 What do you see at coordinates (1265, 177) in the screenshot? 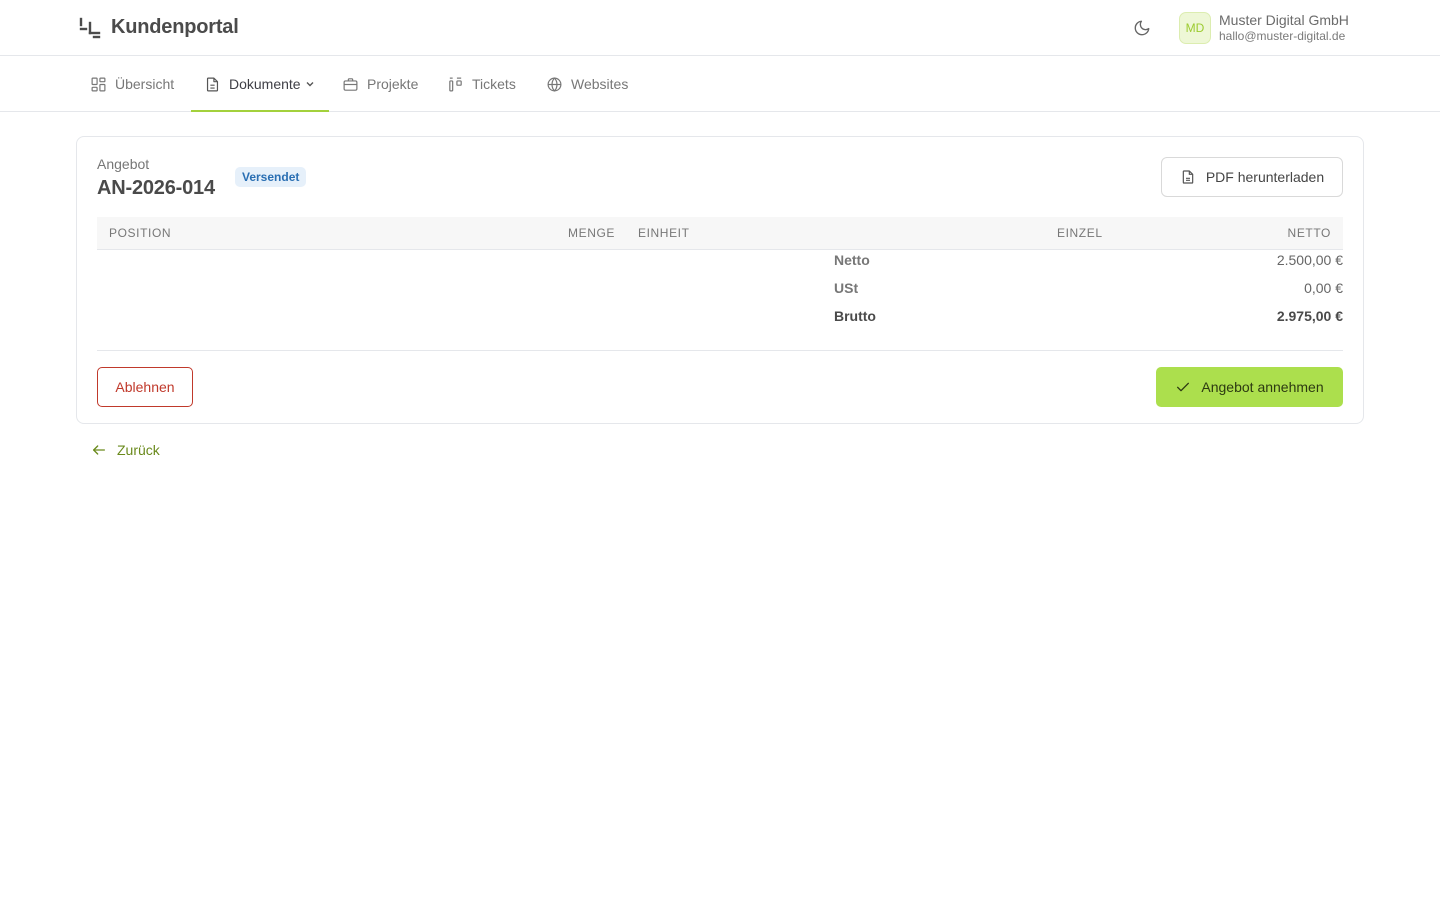
I see `download-pdf-label: PDF herunterladen` at bounding box center [1265, 177].